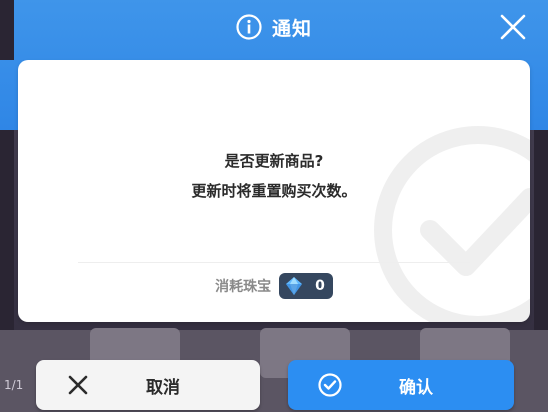 The width and height of the screenshot is (548, 412). Describe the element at coordinates (249, 27) in the screenshot. I see `info-icon` at that location.